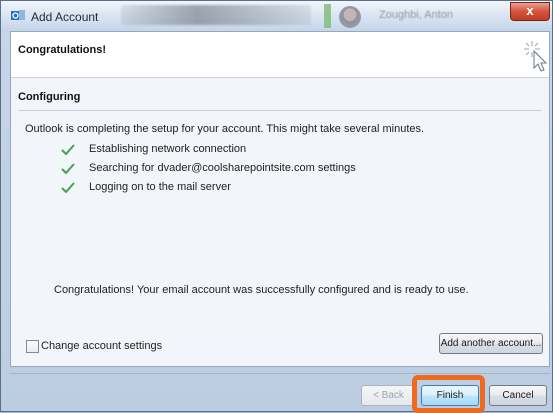 This screenshot has height=413, width=553. I want to click on step-label: Establishing network connection, so click(168, 149).